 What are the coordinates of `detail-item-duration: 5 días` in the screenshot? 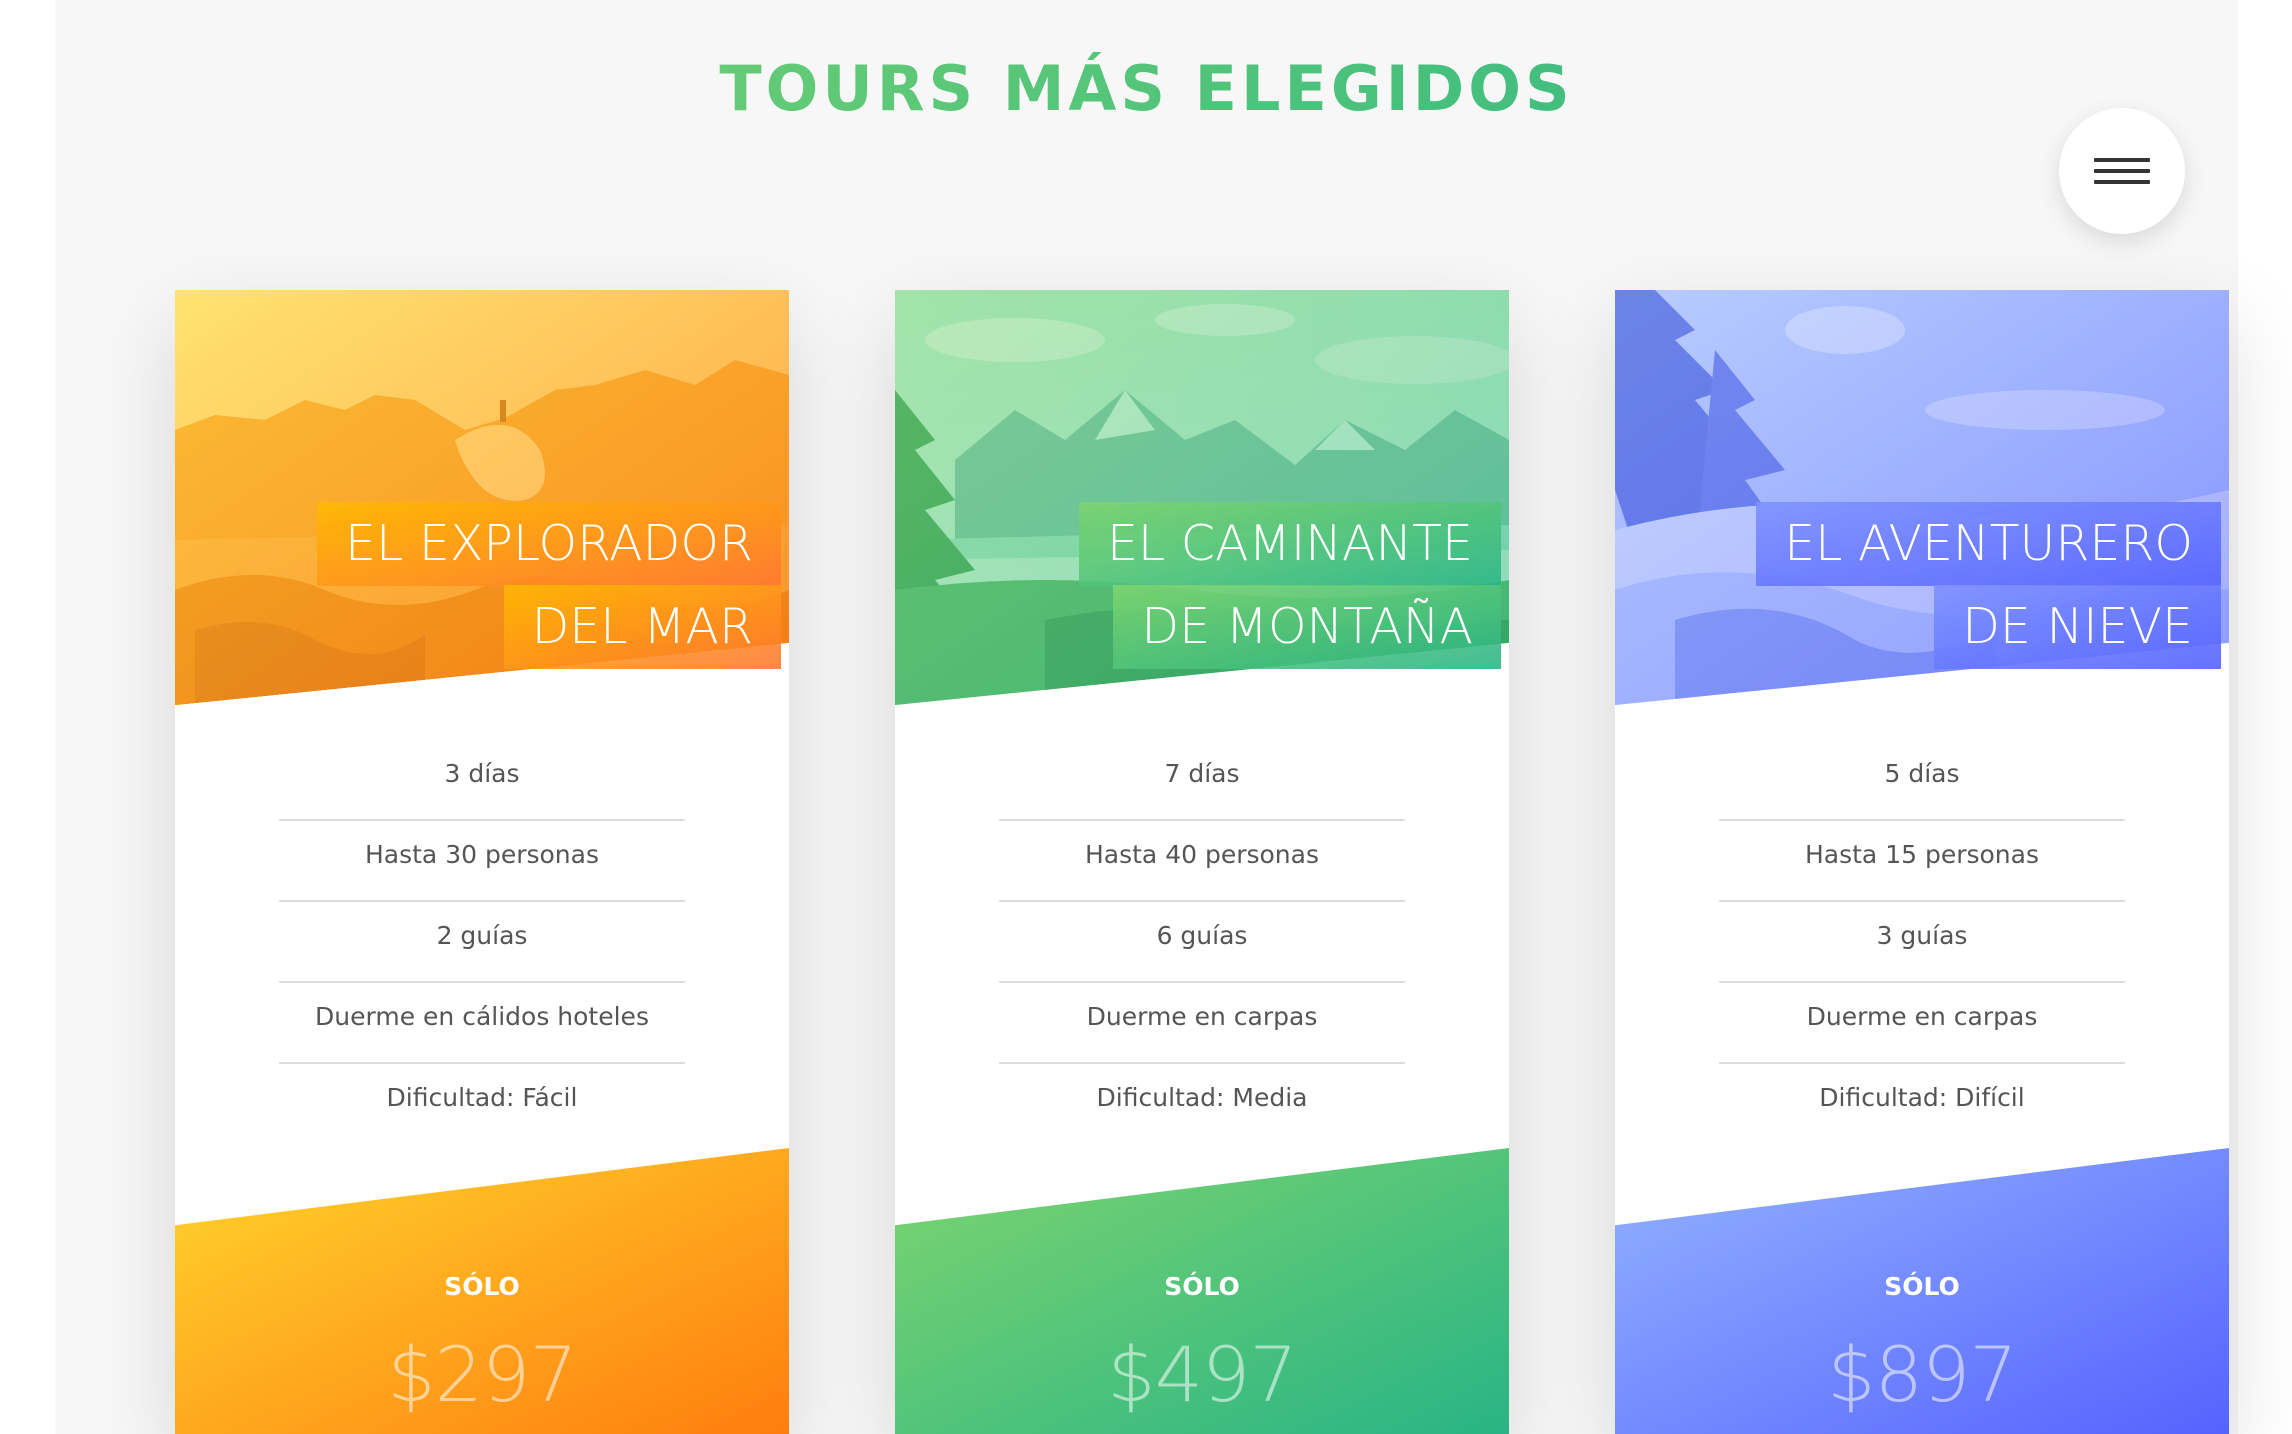 It's located at (1922, 780).